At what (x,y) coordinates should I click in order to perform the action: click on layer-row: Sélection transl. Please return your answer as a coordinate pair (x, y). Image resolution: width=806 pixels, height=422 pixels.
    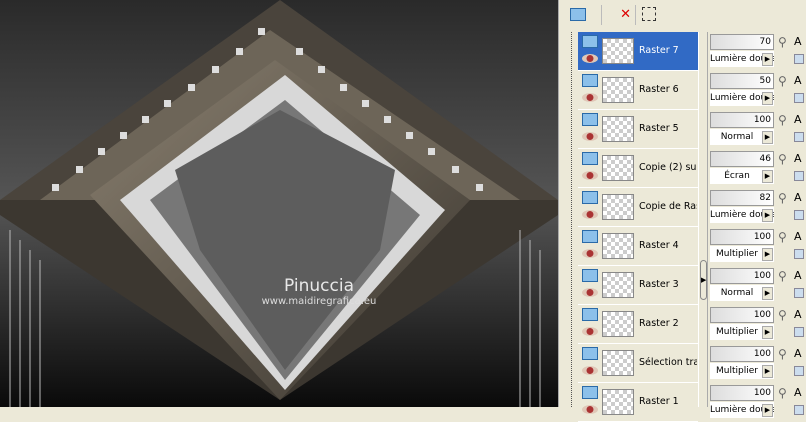
    Looking at the image, I should click on (638, 363).